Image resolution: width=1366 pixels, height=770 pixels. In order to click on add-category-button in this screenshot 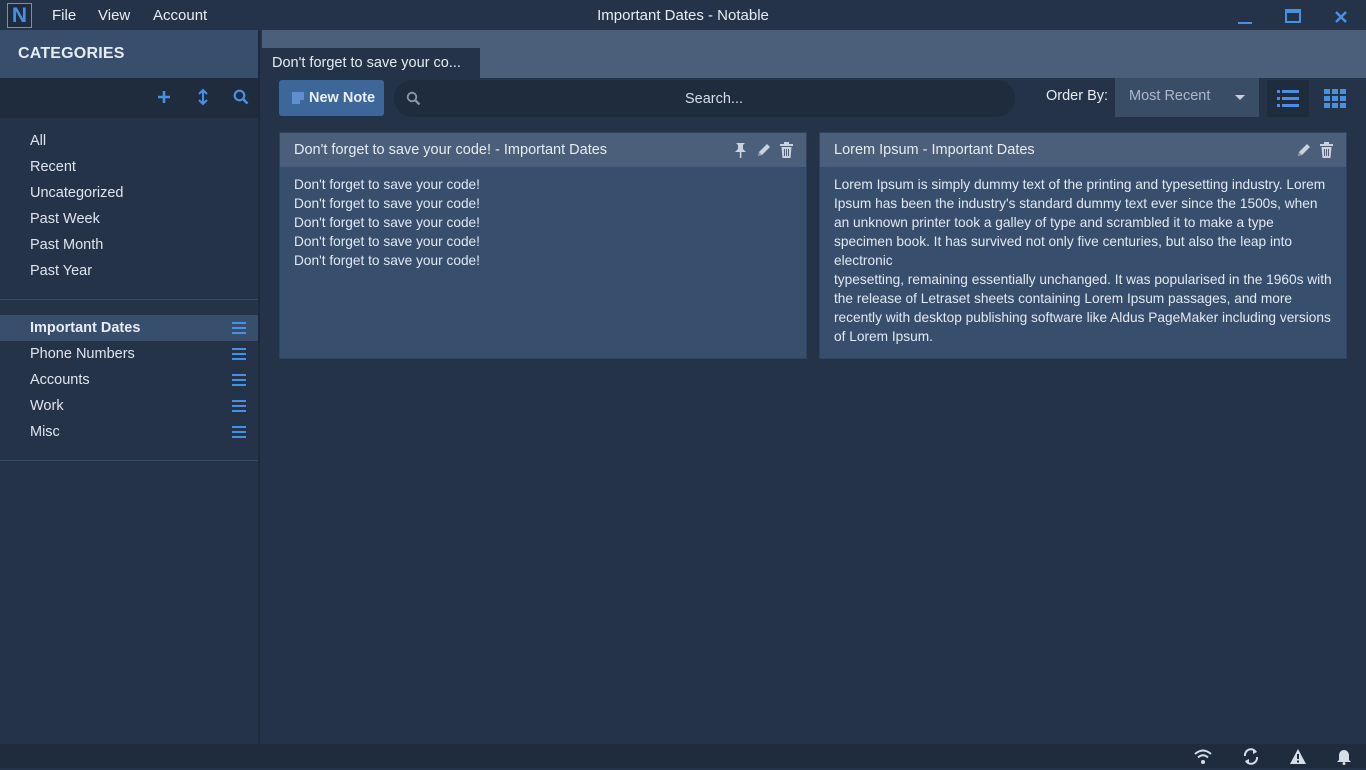, I will do `click(164, 97)`.